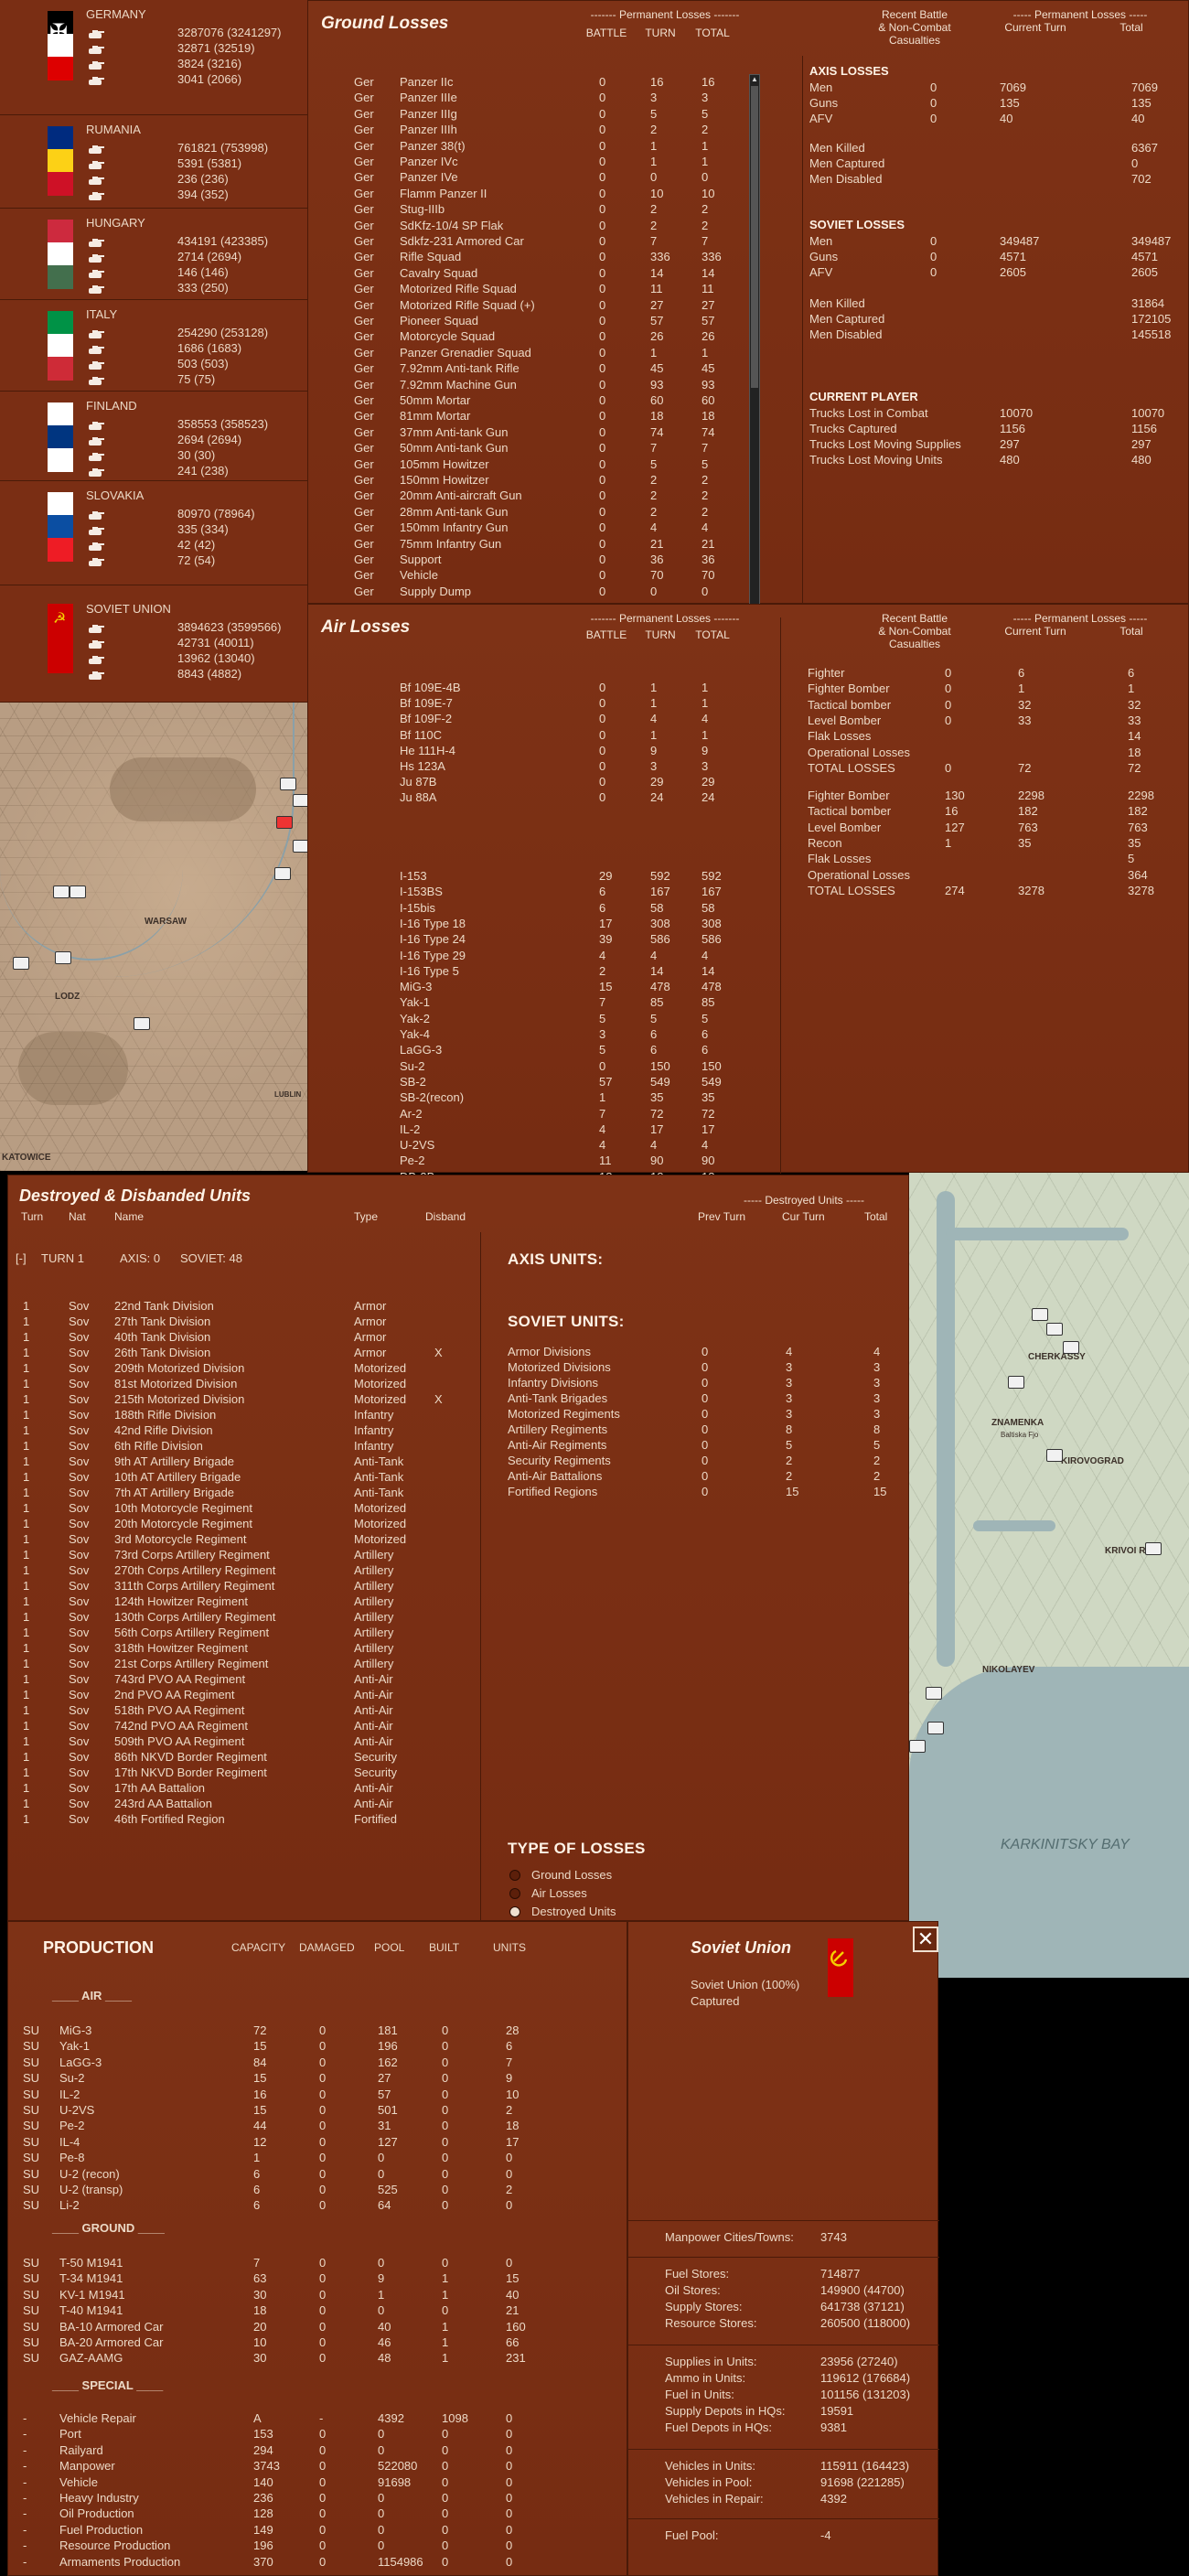  Describe the element at coordinates (527, 1066) in the screenshot. I see `air-loss-row: Su-2 0 150 150` at that location.